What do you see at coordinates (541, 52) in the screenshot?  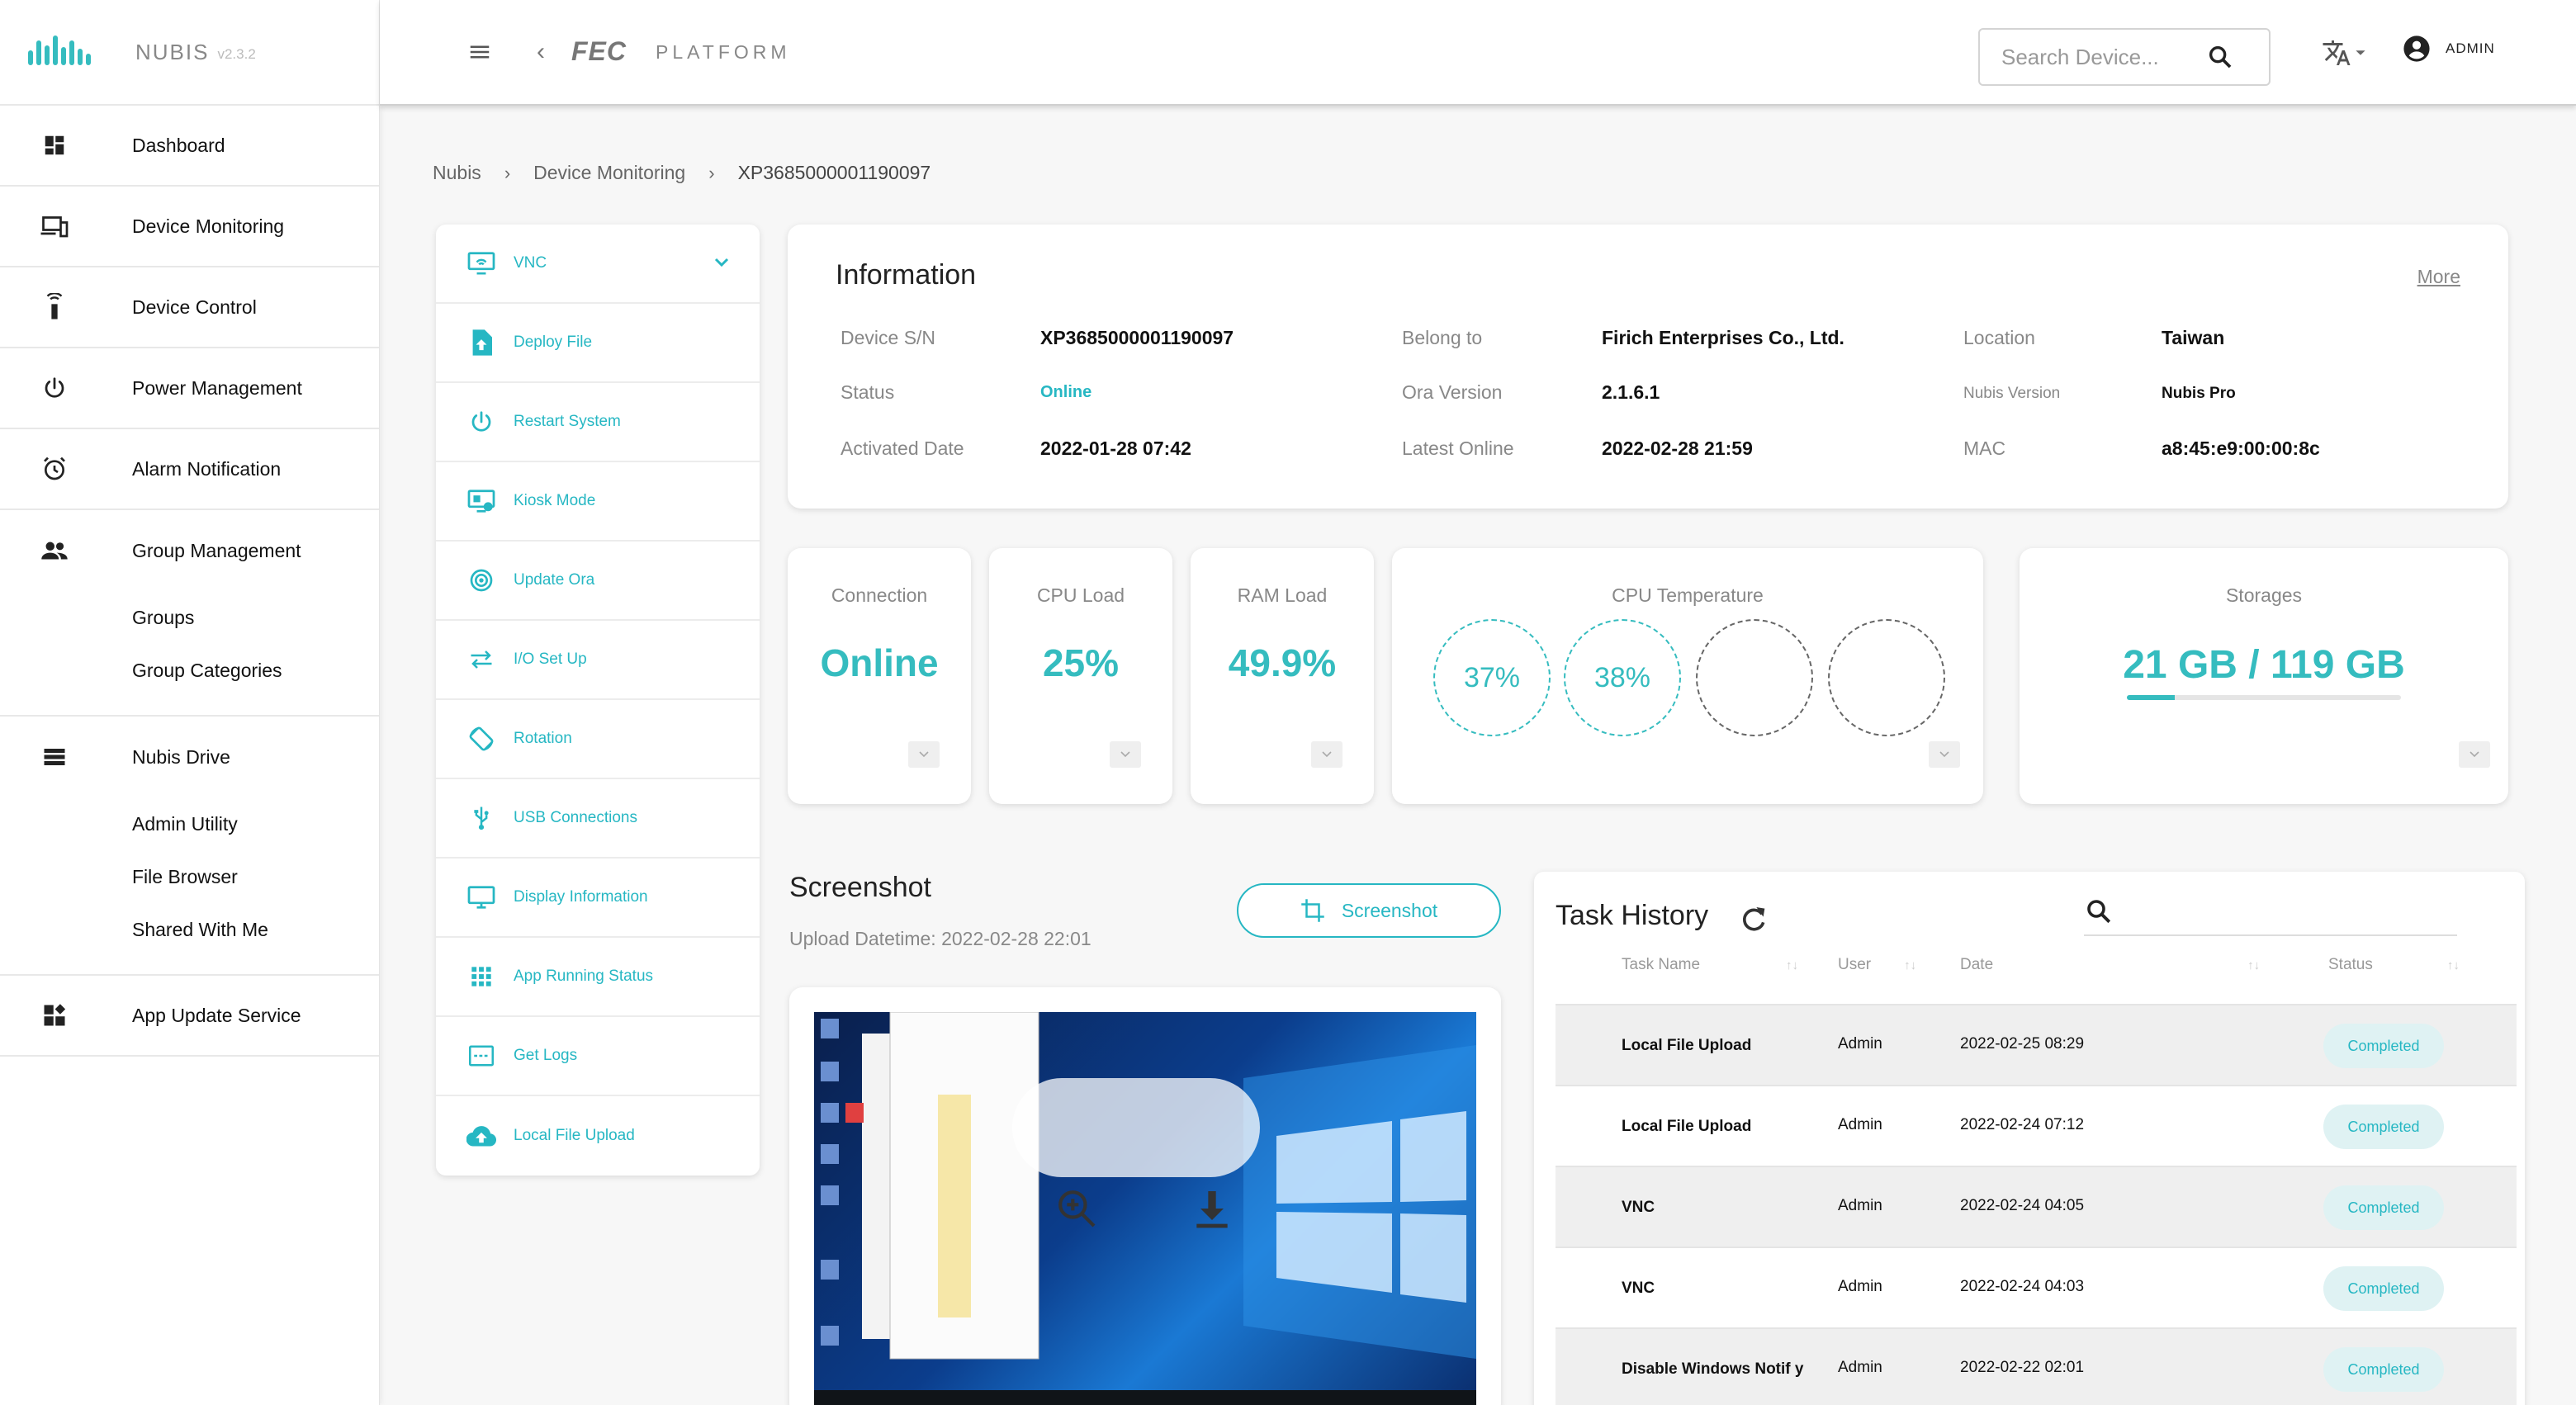 I see `back-chevron-icon: ‹` at bounding box center [541, 52].